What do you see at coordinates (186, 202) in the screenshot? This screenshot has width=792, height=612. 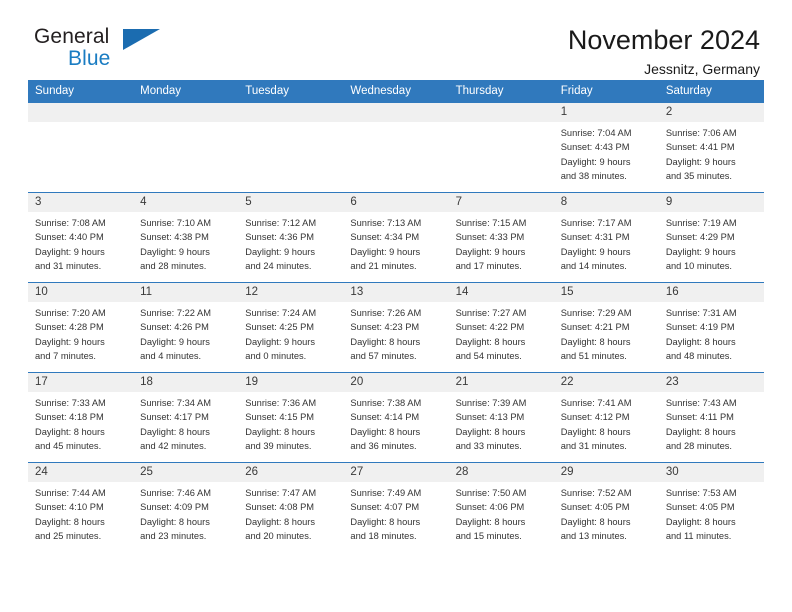 I see `day-number: 4` at bounding box center [186, 202].